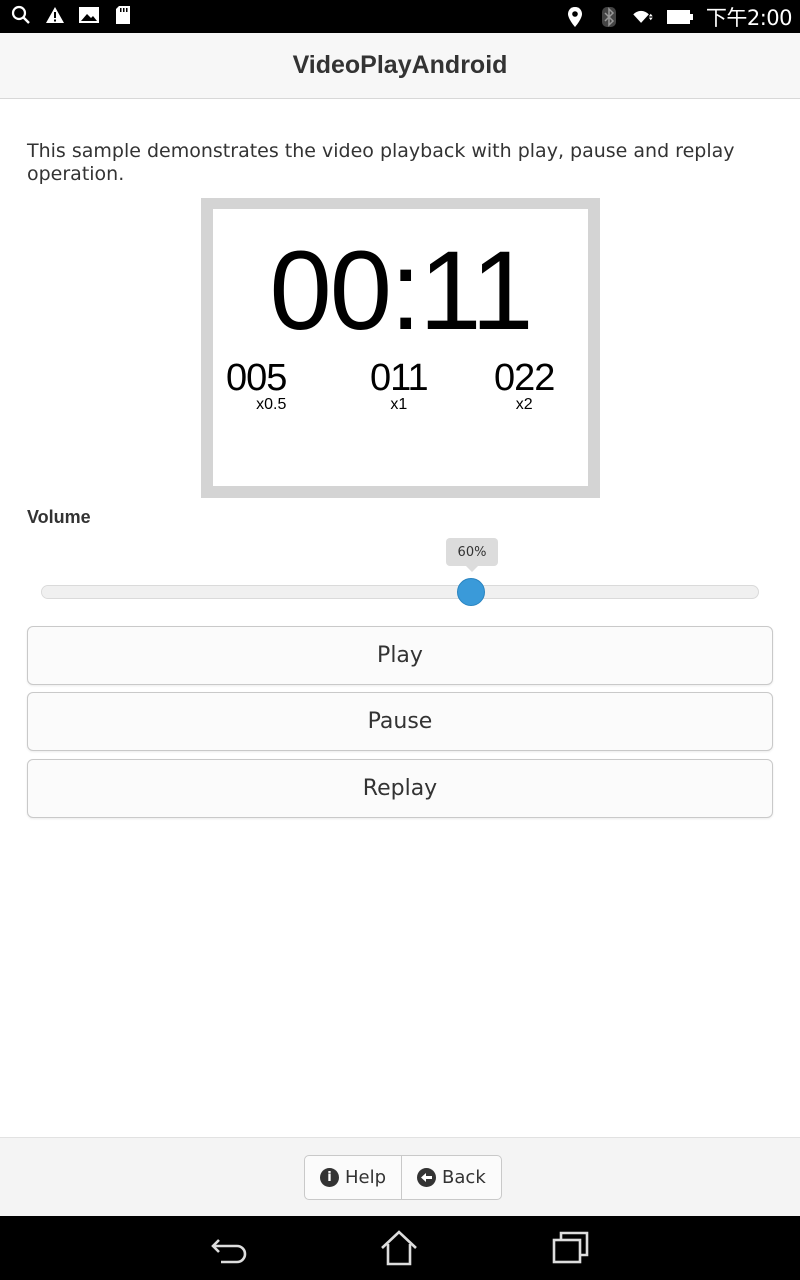 The width and height of the screenshot is (800, 1280). I want to click on volume-slider-thumb, so click(471, 592).